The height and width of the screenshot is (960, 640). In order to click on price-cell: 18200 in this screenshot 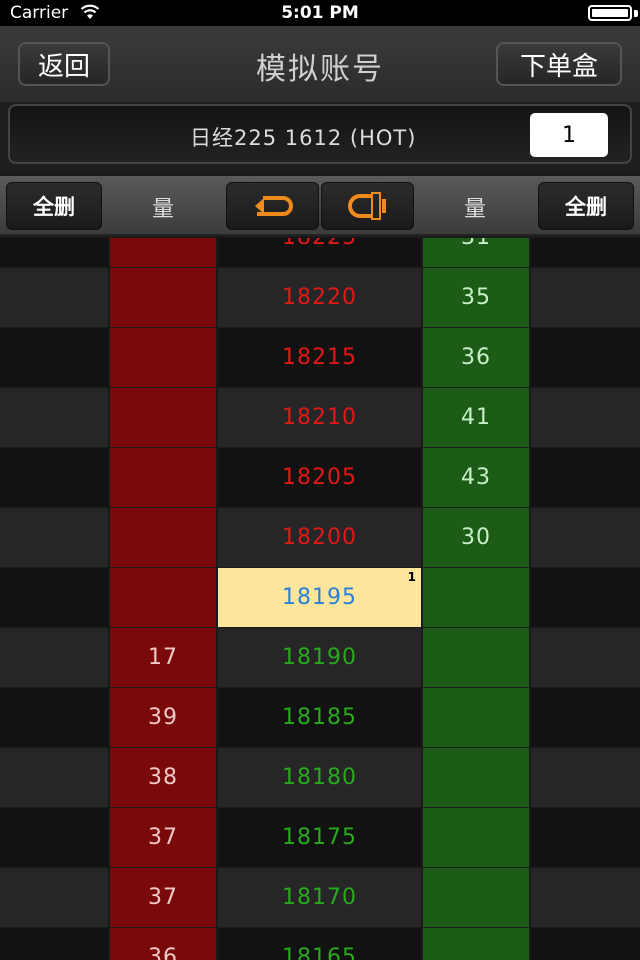, I will do `click(319, 537)`.